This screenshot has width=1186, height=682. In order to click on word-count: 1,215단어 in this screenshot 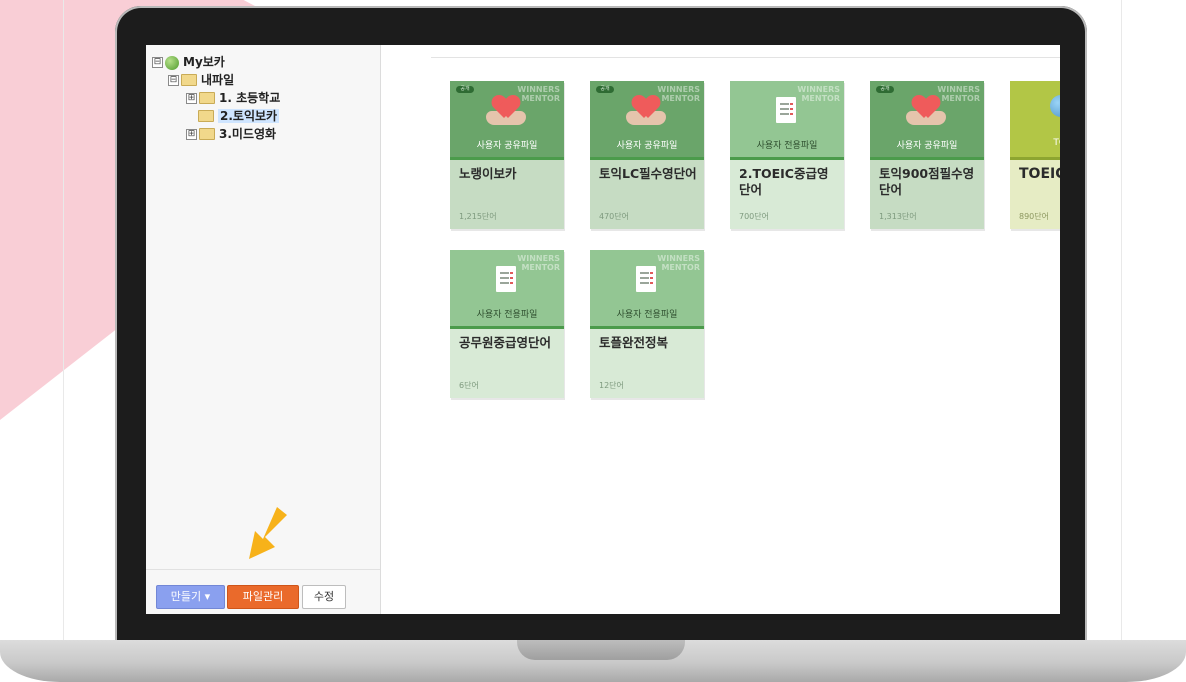, I will do `click(478, 216)`.